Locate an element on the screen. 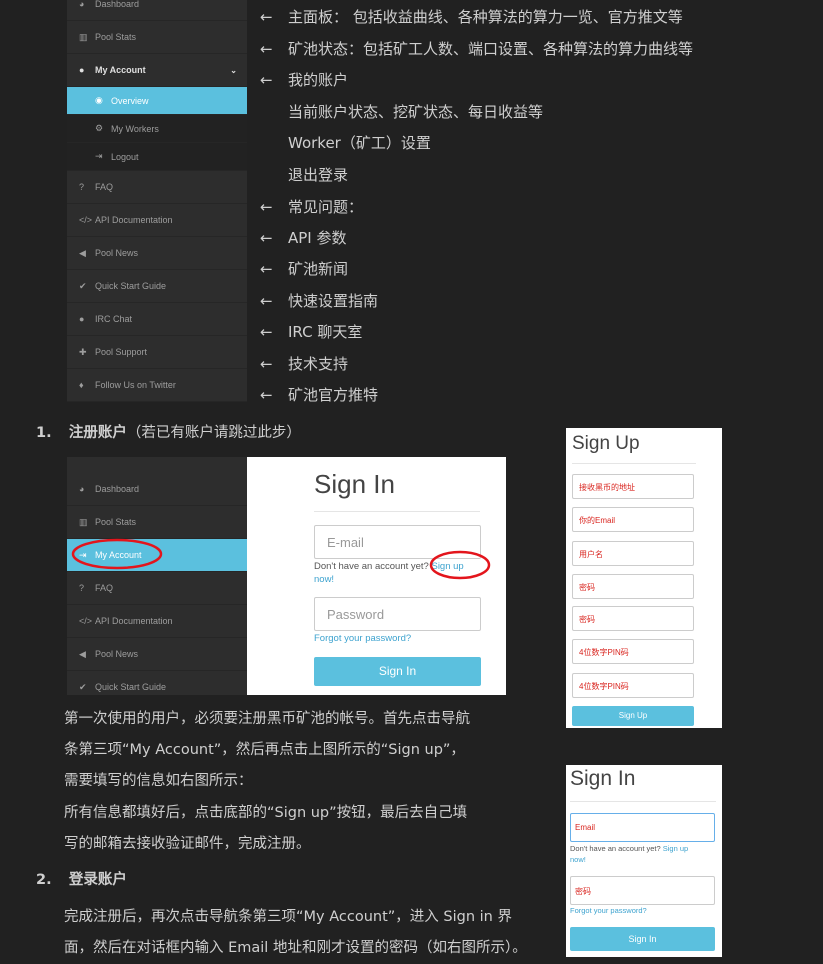  step2-heading: 2. 登录账户 is located at coordinates (81, 880).